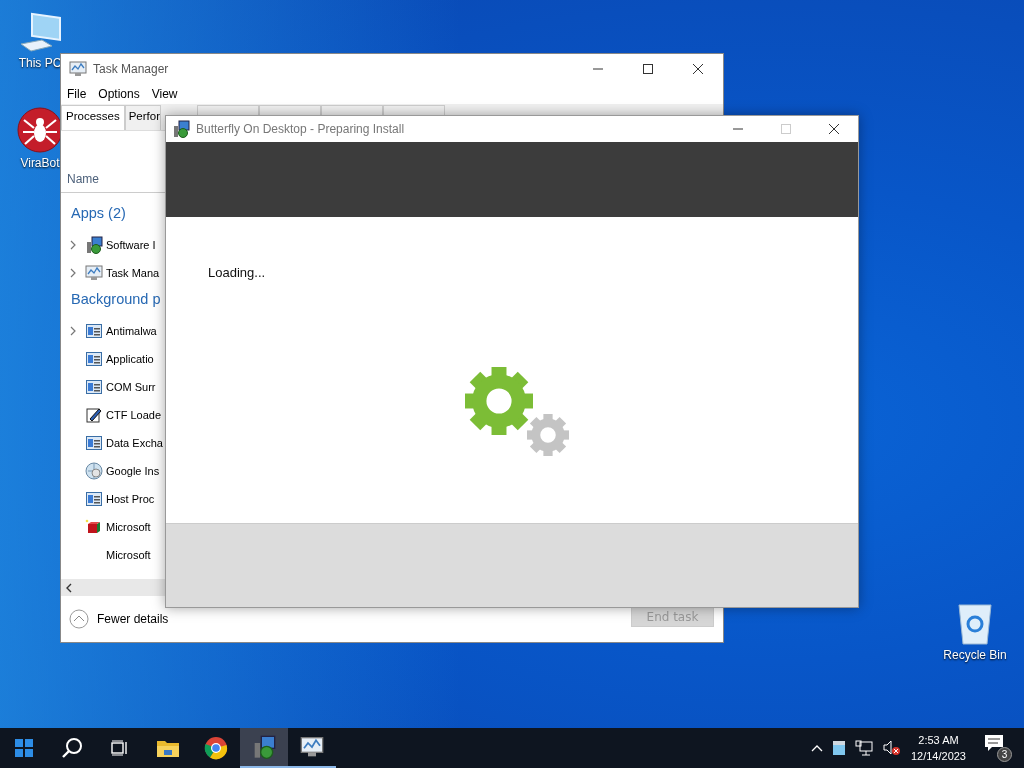 The height and width of the screenshot is (768, 1024). I want to click on fewer-details-link: Fewer details, so click(133, 619).